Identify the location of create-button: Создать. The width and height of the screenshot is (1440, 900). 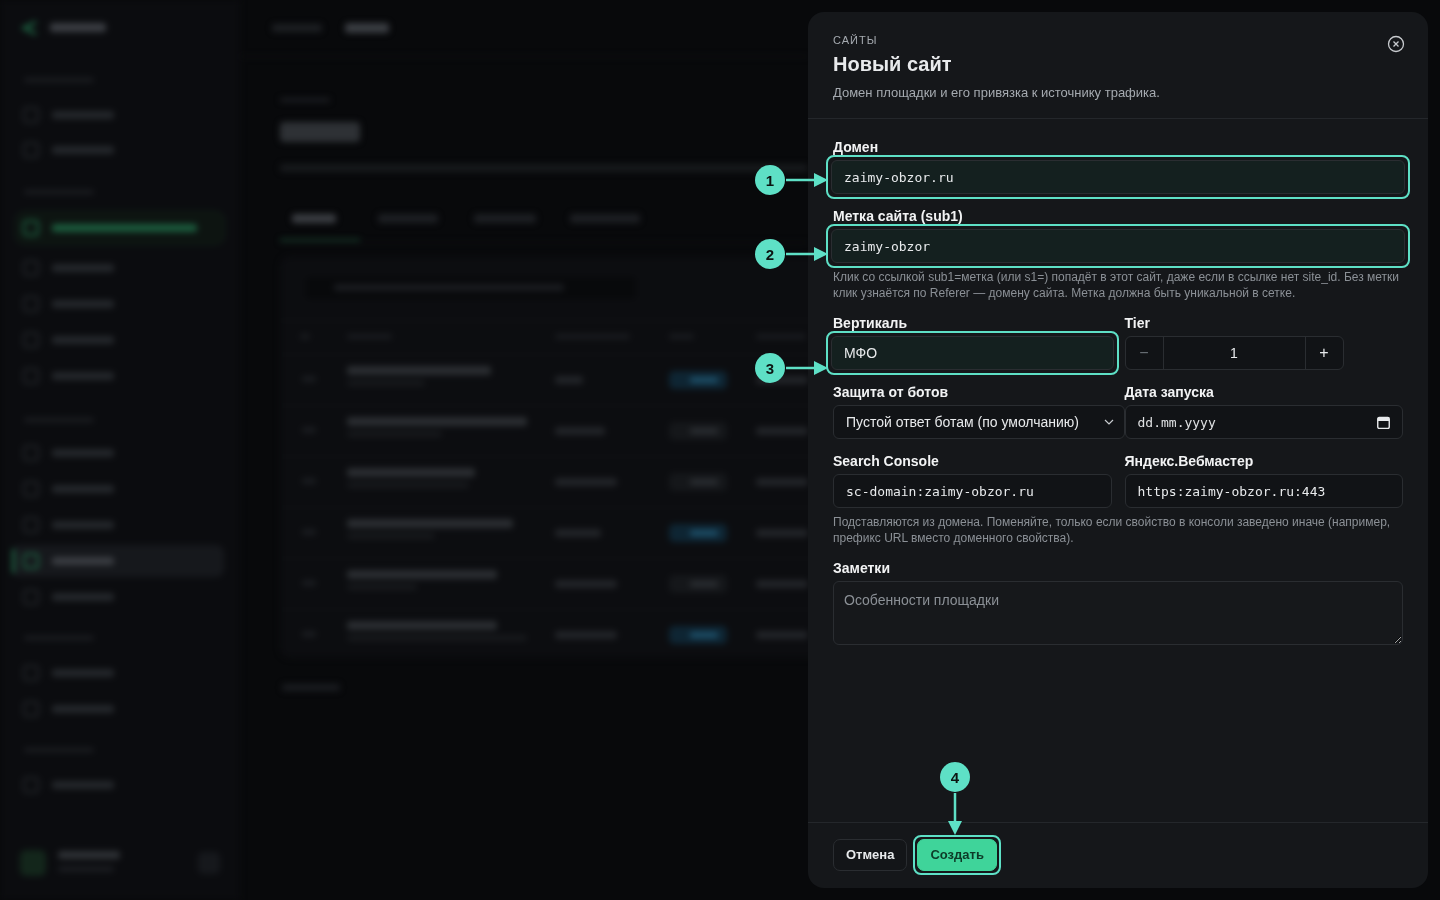
(957, 854).